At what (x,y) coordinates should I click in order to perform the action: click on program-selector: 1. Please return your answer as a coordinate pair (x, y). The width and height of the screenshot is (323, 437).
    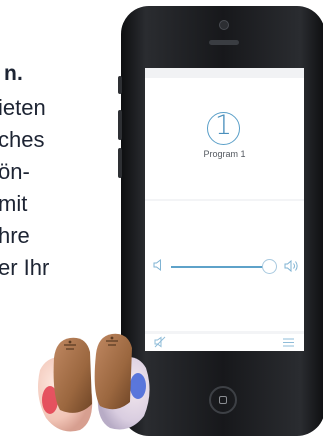
    Looking at the image, I should click on (223, 127).